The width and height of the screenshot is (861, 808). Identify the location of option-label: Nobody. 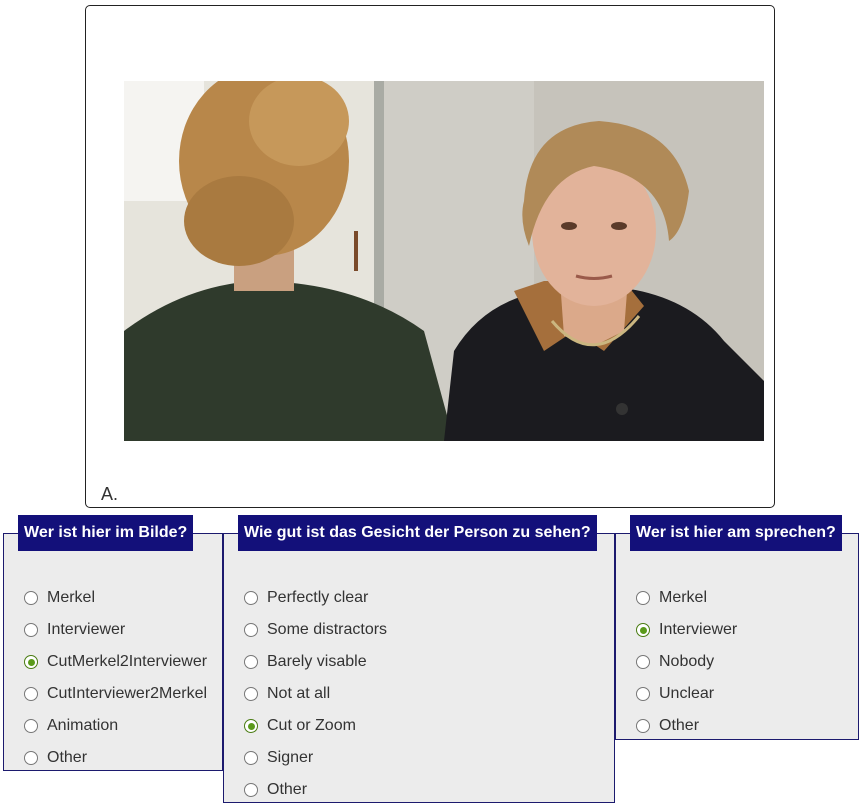
(687, 661).